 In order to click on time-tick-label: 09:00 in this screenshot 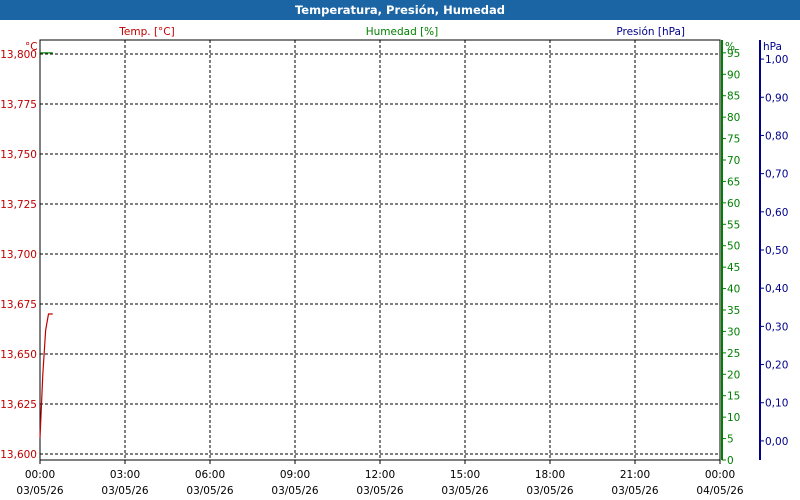, I will do `click(295, 475)`.